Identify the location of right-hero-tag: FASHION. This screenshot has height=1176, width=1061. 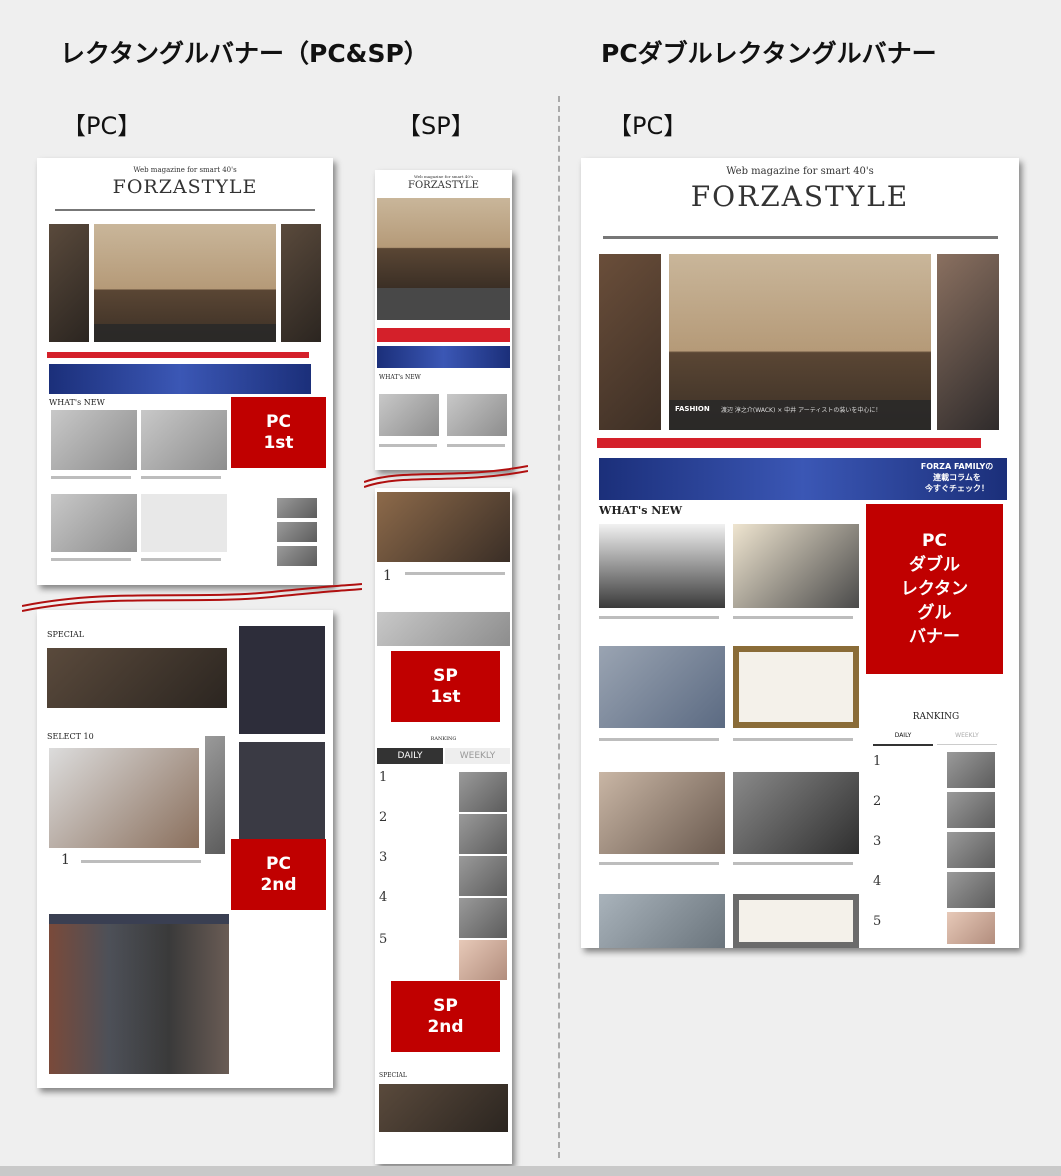
(692, 409).